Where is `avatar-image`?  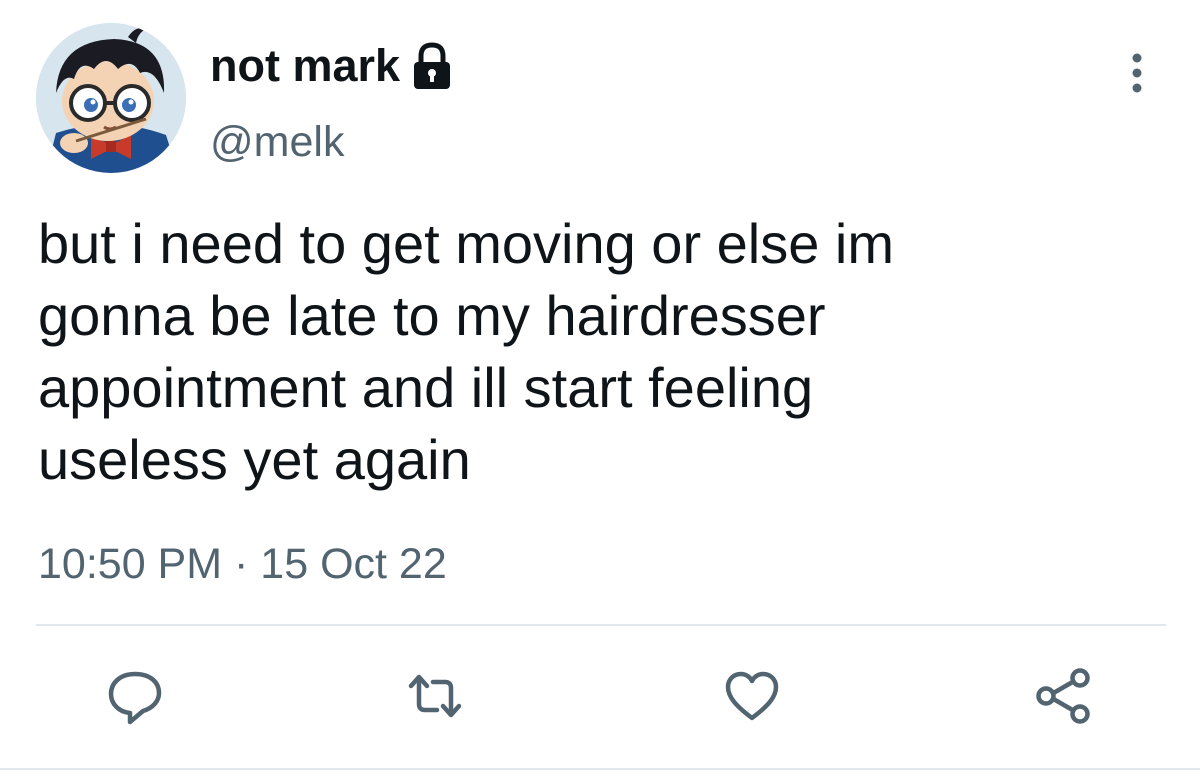 avatar-image is located at coordinates (111, 98).